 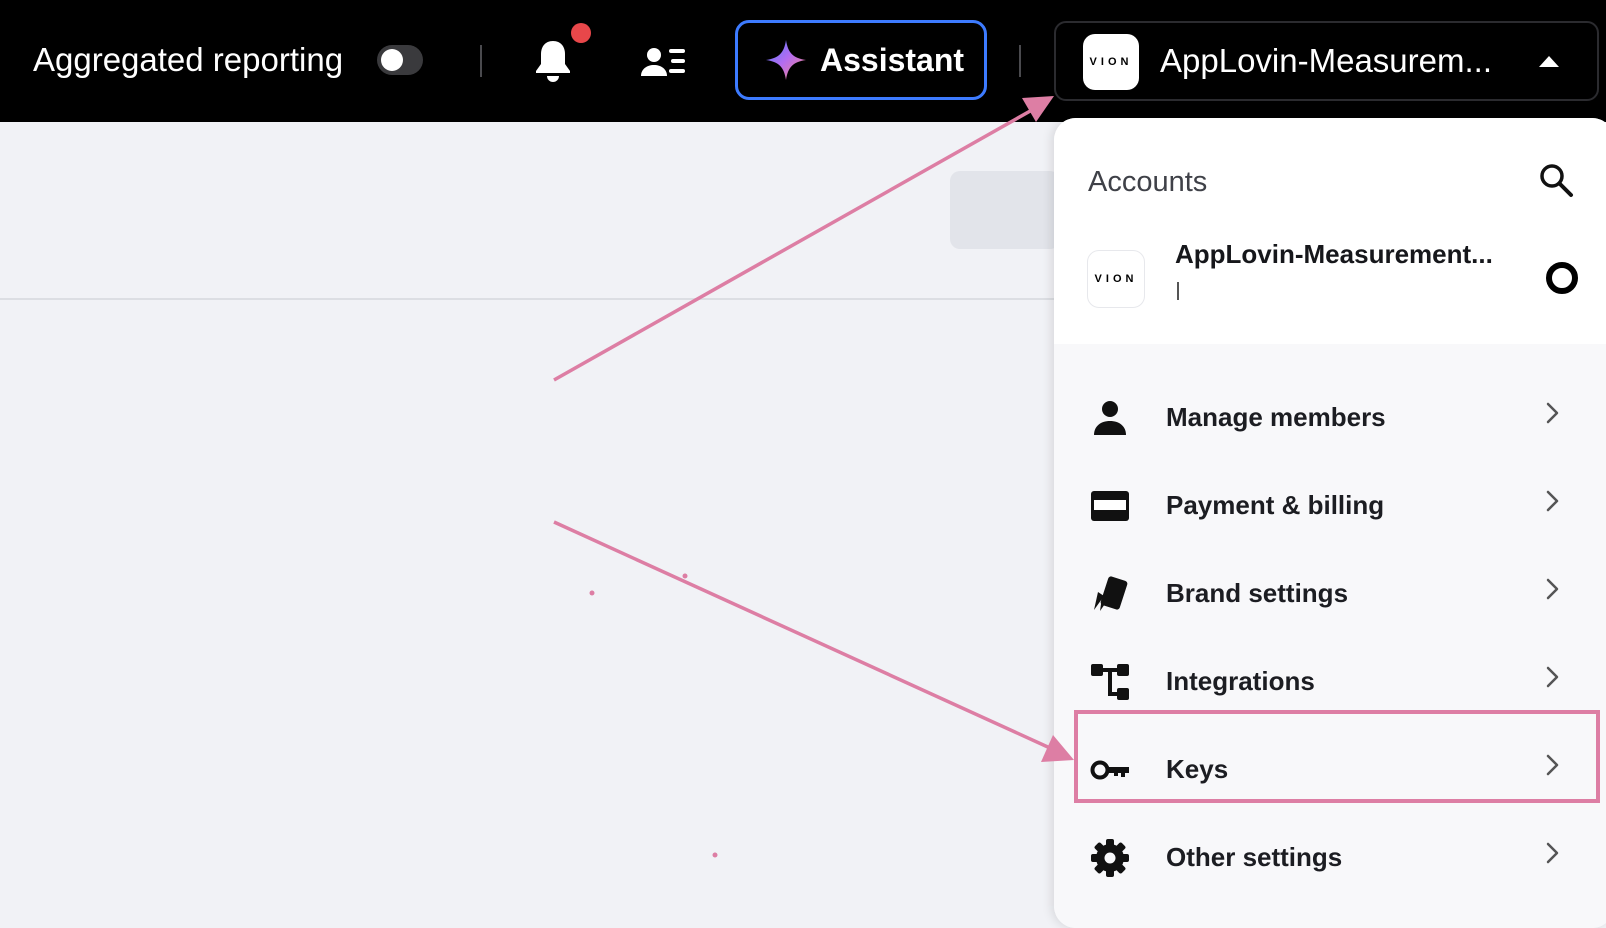 I want to click on integrations-icon, so click(x=1110, y=682).